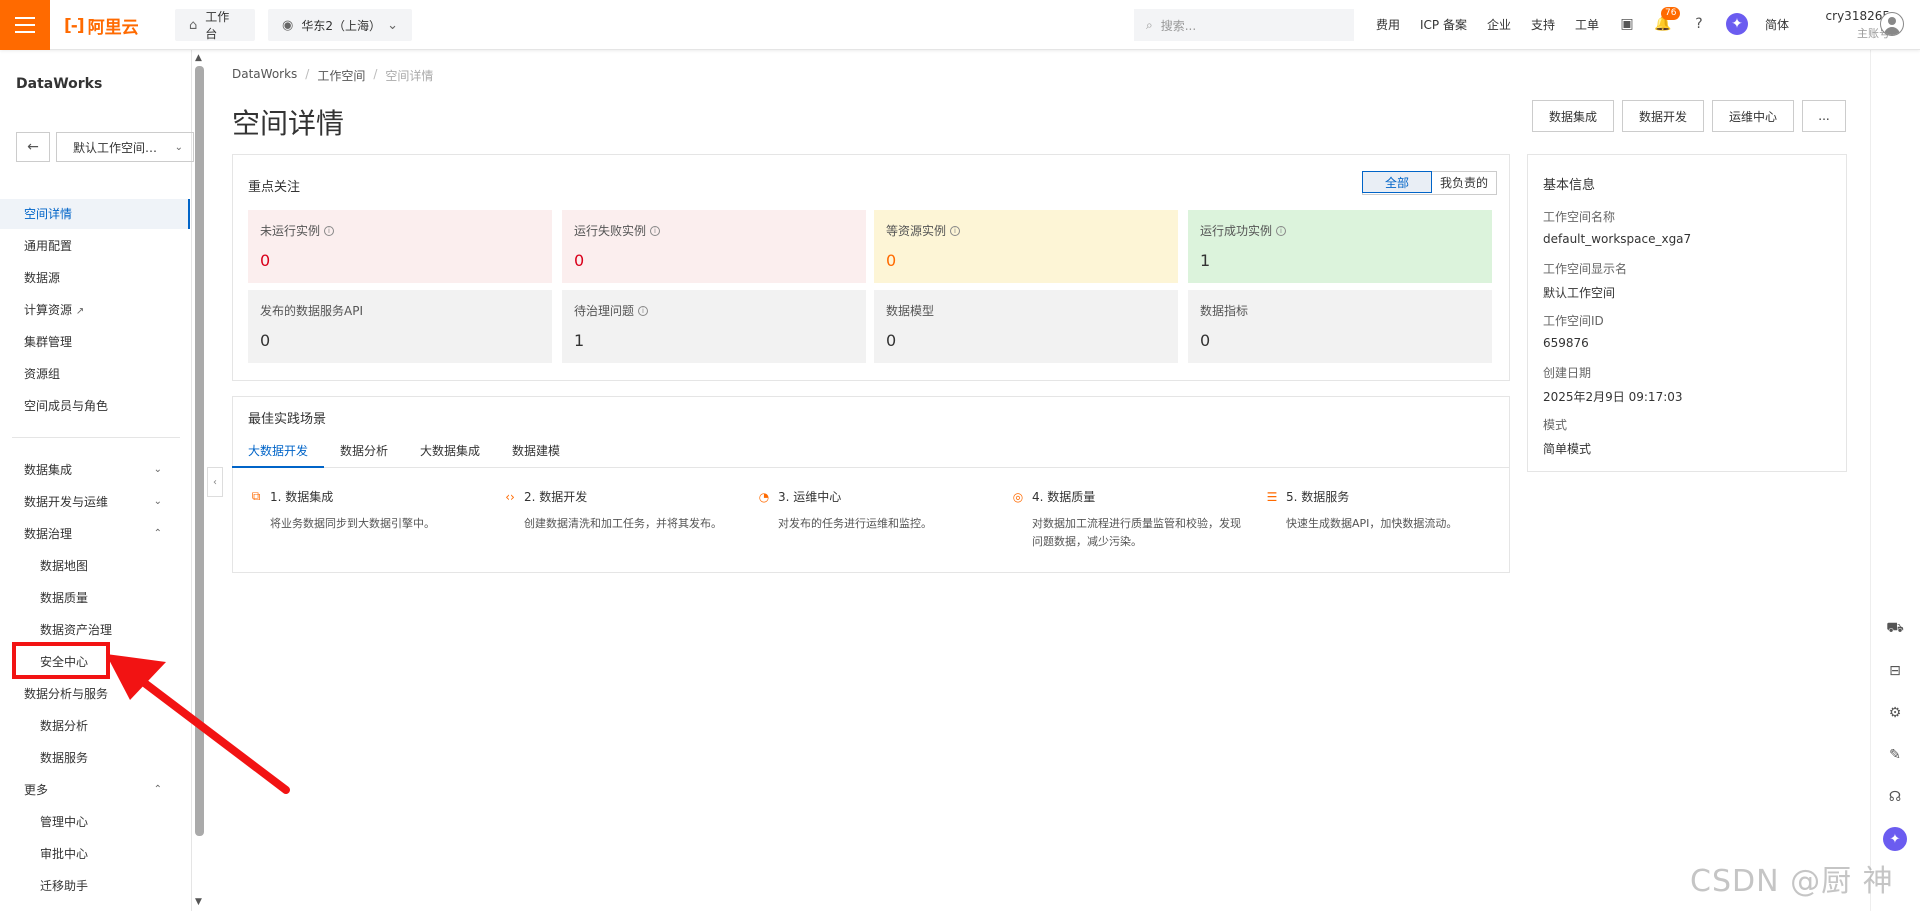 The image size is (1920, 911). I want to click on link-cost: 费用, so click(1388, 24).